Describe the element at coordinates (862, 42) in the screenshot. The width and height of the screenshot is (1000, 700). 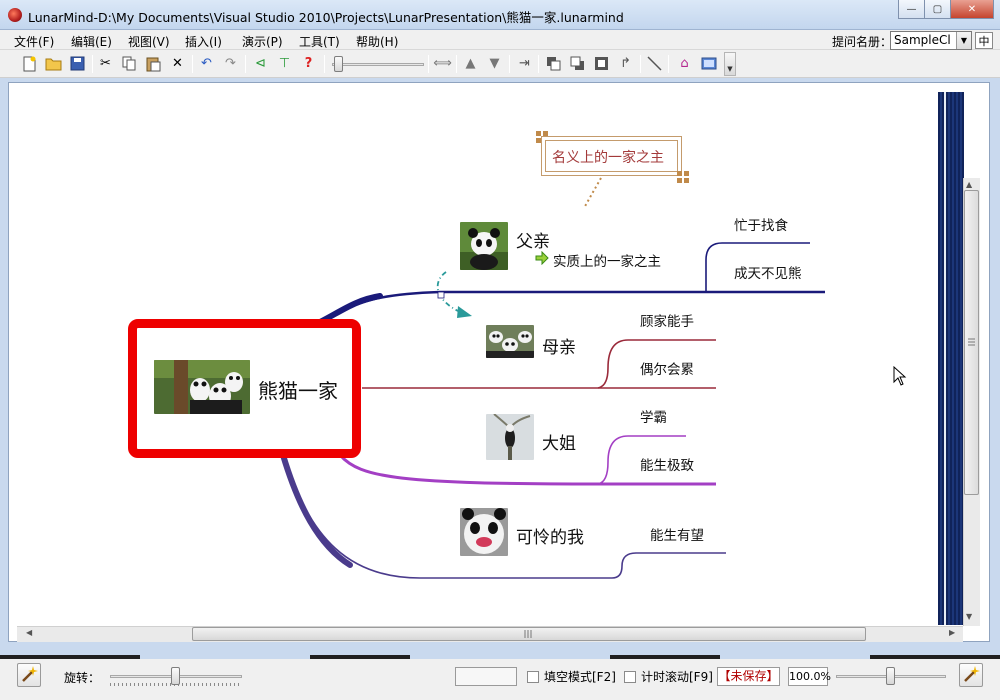
I see `prompt-roster-label: 提问名册：` at that location.